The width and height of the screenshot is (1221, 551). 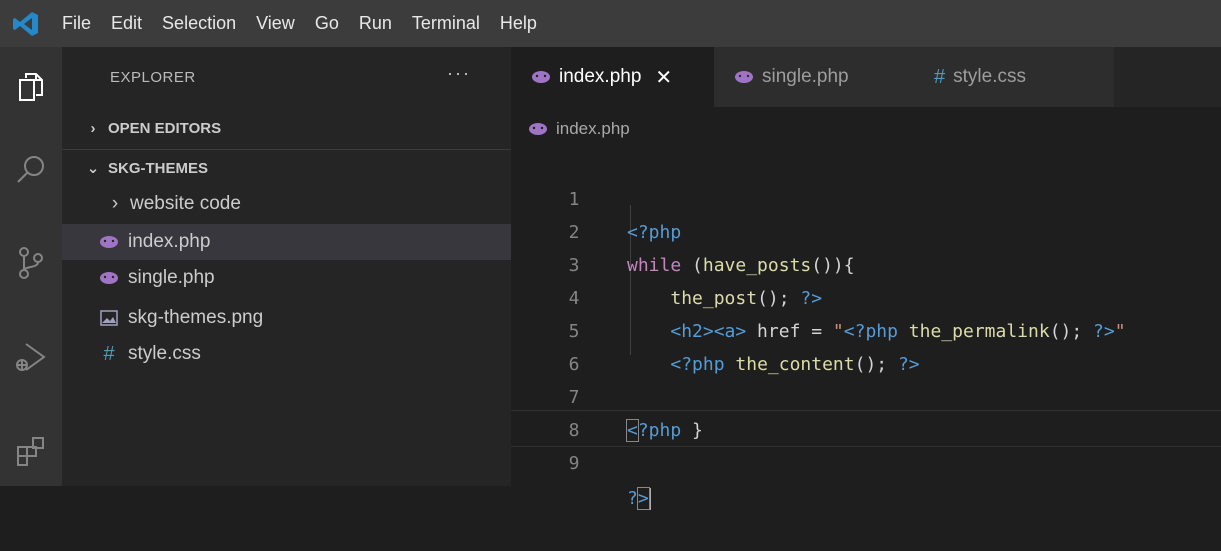 I want to click on tree-item-label: single.php, so click(x=171, y=277).